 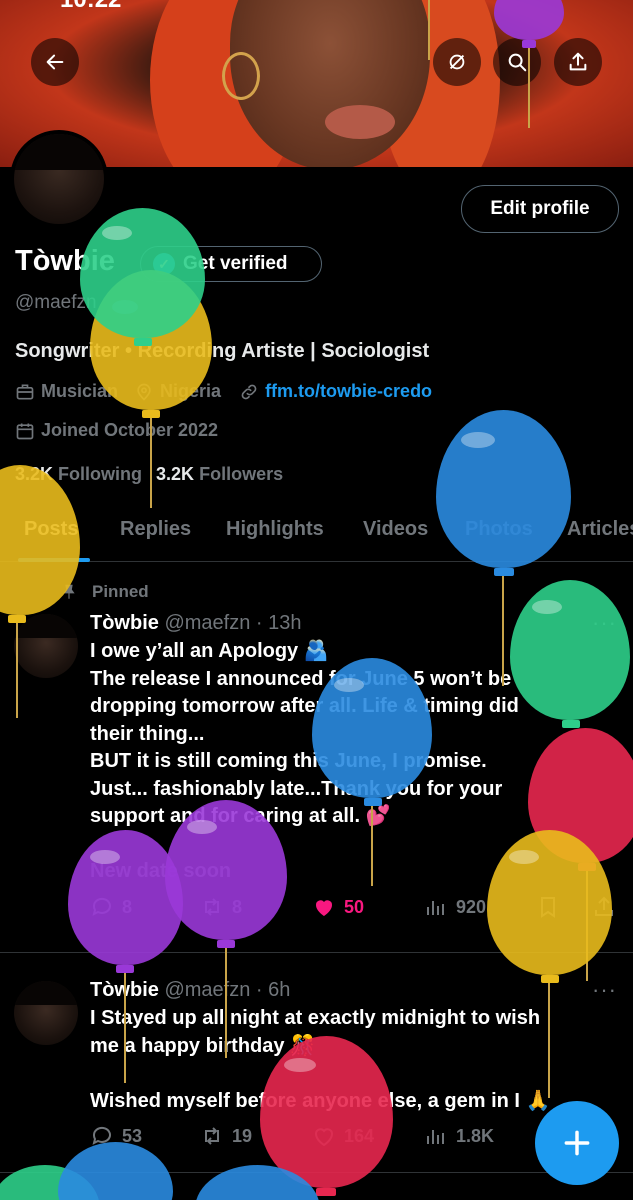 What do you see at coordinates (191, 391) in the screenshot?
I see `profile-location: Nigeria` at bounding box center [191, 391].